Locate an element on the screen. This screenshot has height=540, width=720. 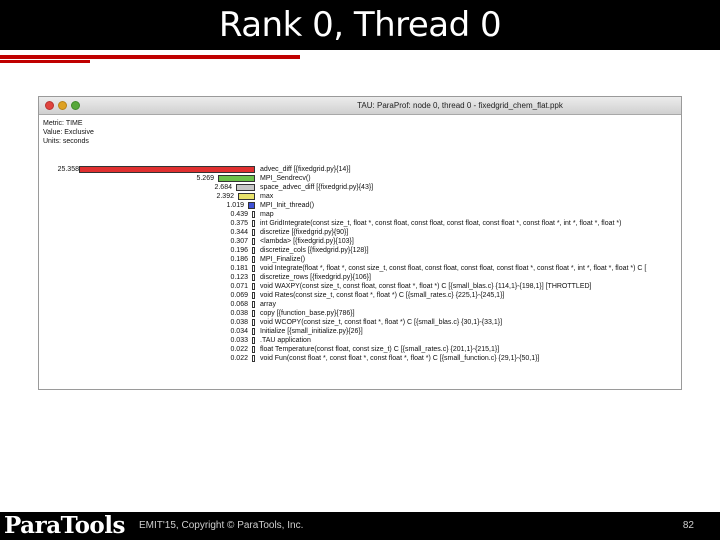
row-value: 0.439 is located at coordinates (239, 214).